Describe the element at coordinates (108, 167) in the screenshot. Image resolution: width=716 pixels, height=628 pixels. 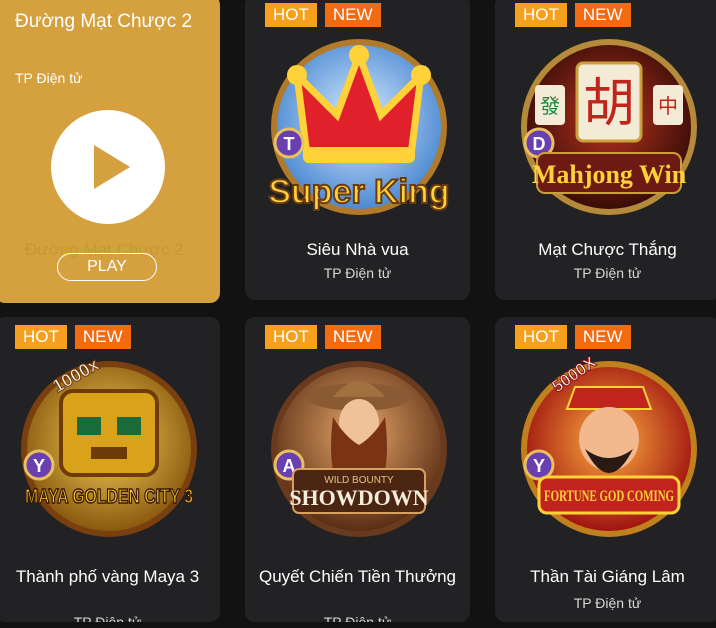
I see `play-icon` at that location.